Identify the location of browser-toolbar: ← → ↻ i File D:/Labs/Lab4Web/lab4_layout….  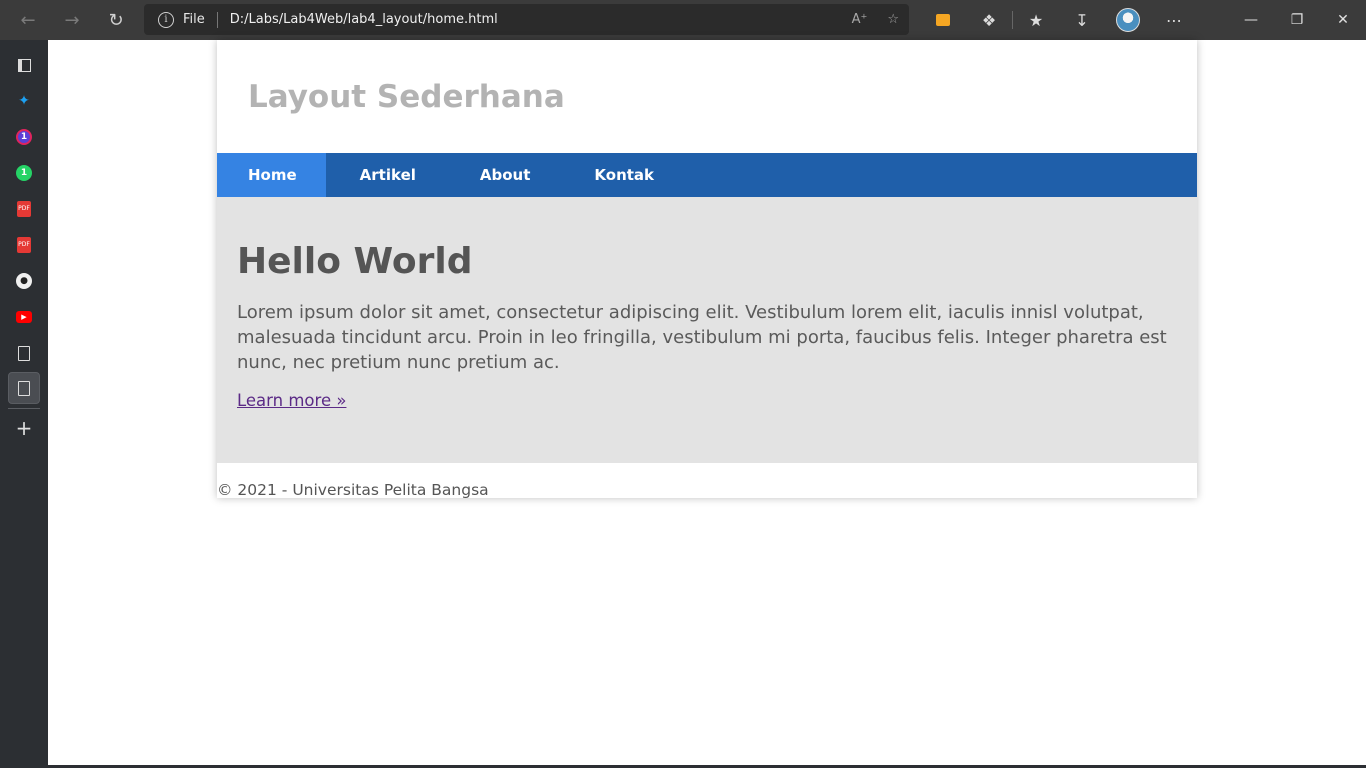
(683, 20).